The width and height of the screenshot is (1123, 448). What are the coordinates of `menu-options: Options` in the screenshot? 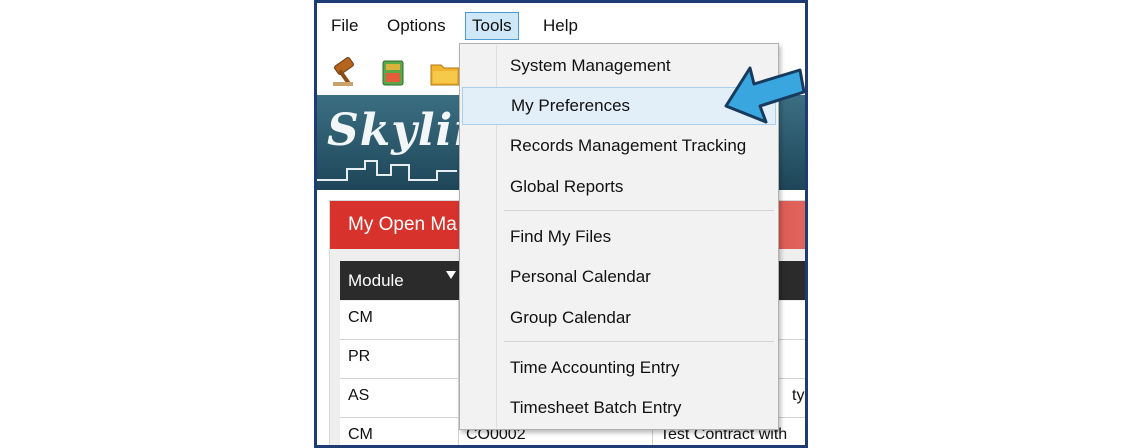 It's located at (416, 26).